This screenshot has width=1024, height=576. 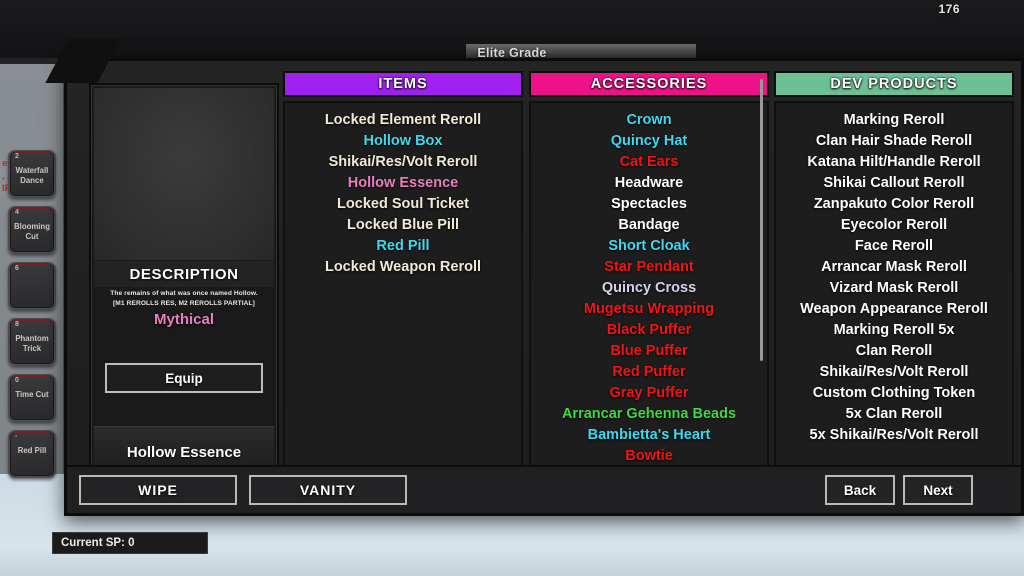 I want to click on scrollbar-thumb, so click(x=761, y=220).